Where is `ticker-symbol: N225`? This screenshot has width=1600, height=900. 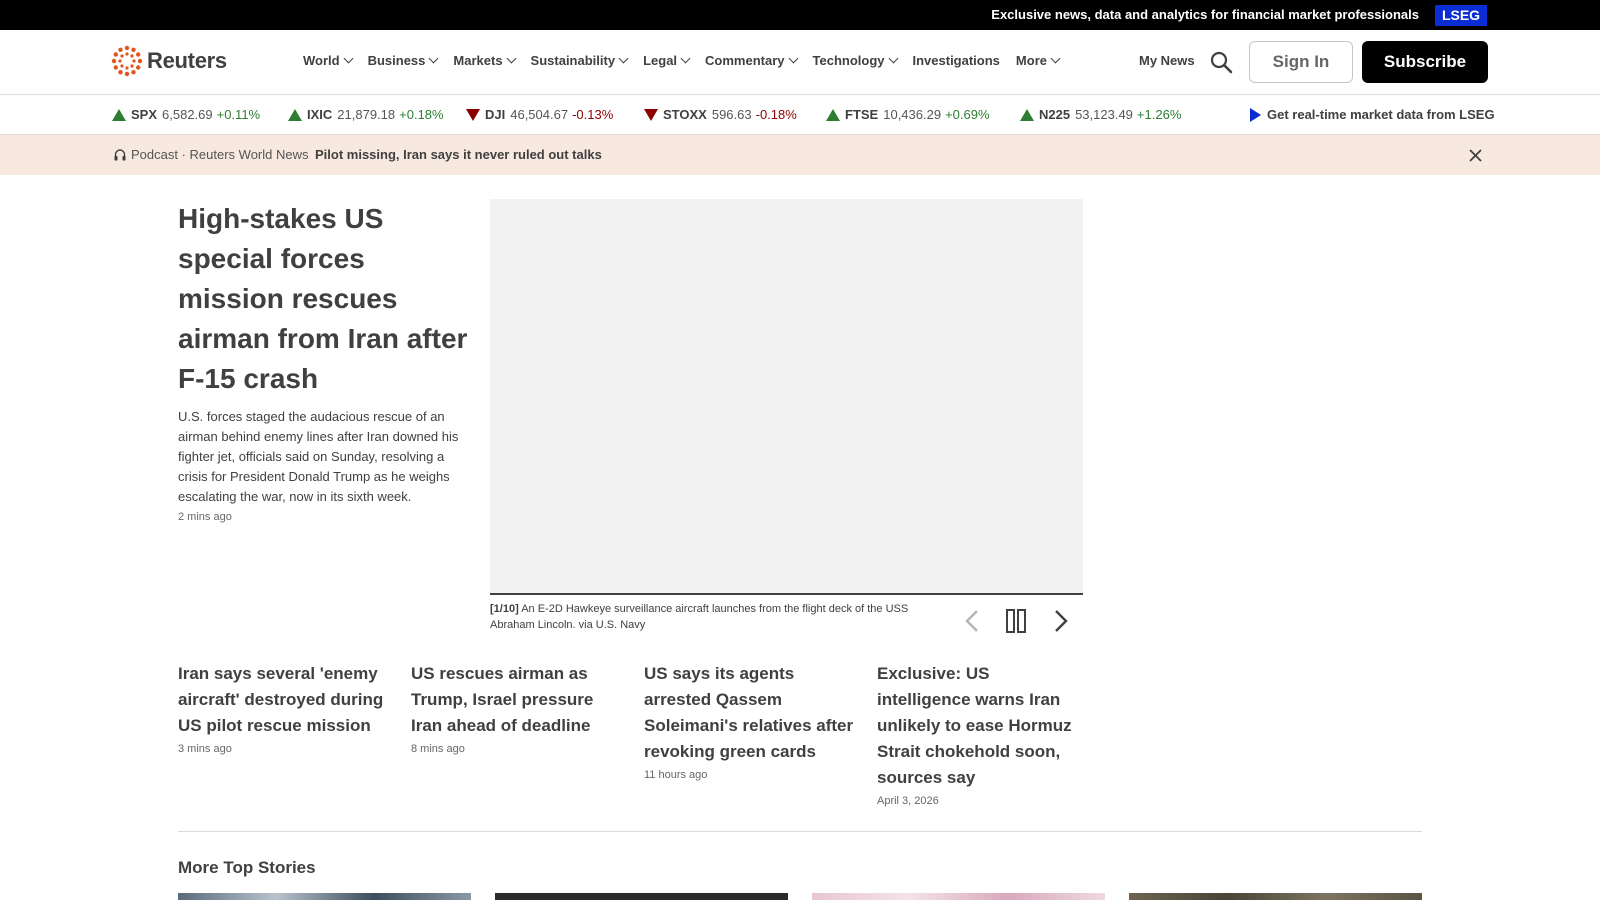 ticker-symbol: N225 is located at coordinates (1055, 114).